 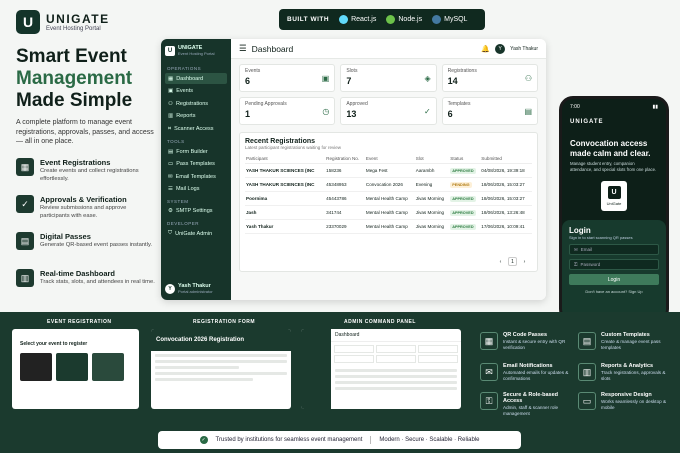 What do you see at coordinates (396, 354) in the screenshot?
I see `mini-cards` at bounding box center [396, 354].